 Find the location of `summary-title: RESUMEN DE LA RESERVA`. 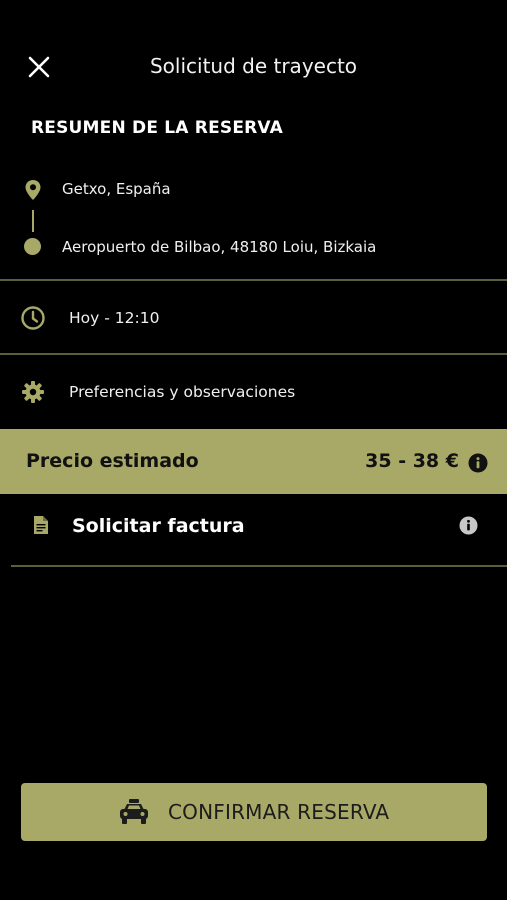

summary-title: RESUMEN DE LA RESERVA is located at coordinates (157, 128).